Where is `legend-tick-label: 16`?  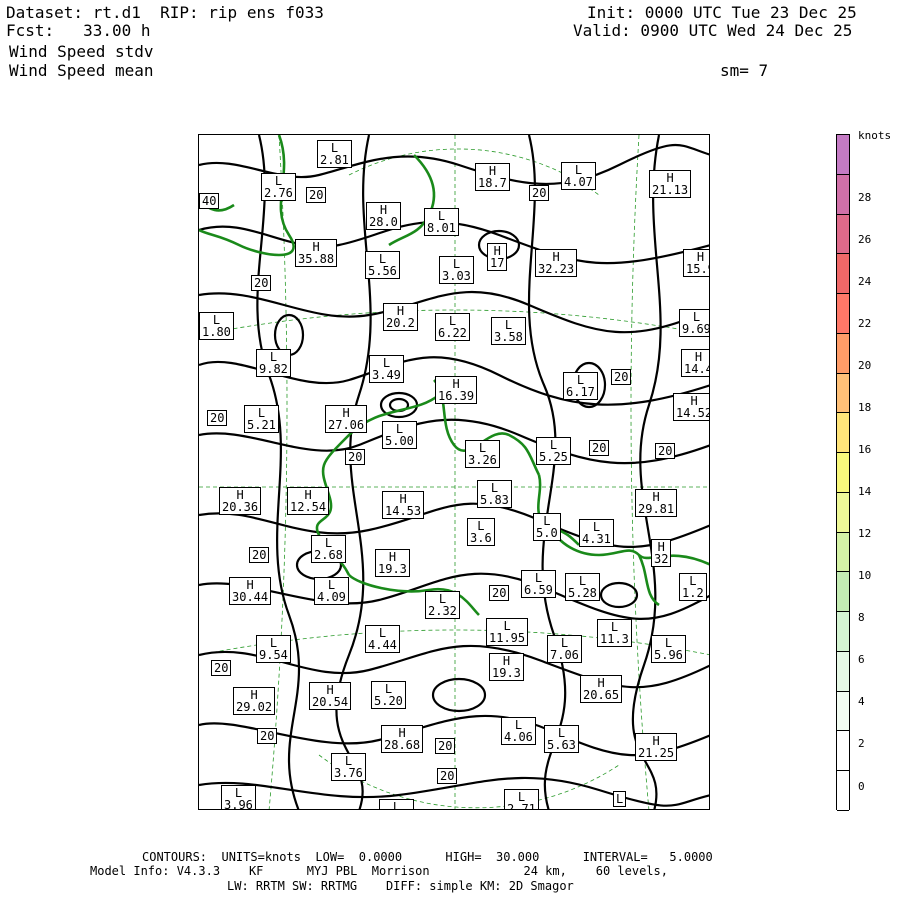
legend-tick-label: 16 is located at coordinates (865, 449).